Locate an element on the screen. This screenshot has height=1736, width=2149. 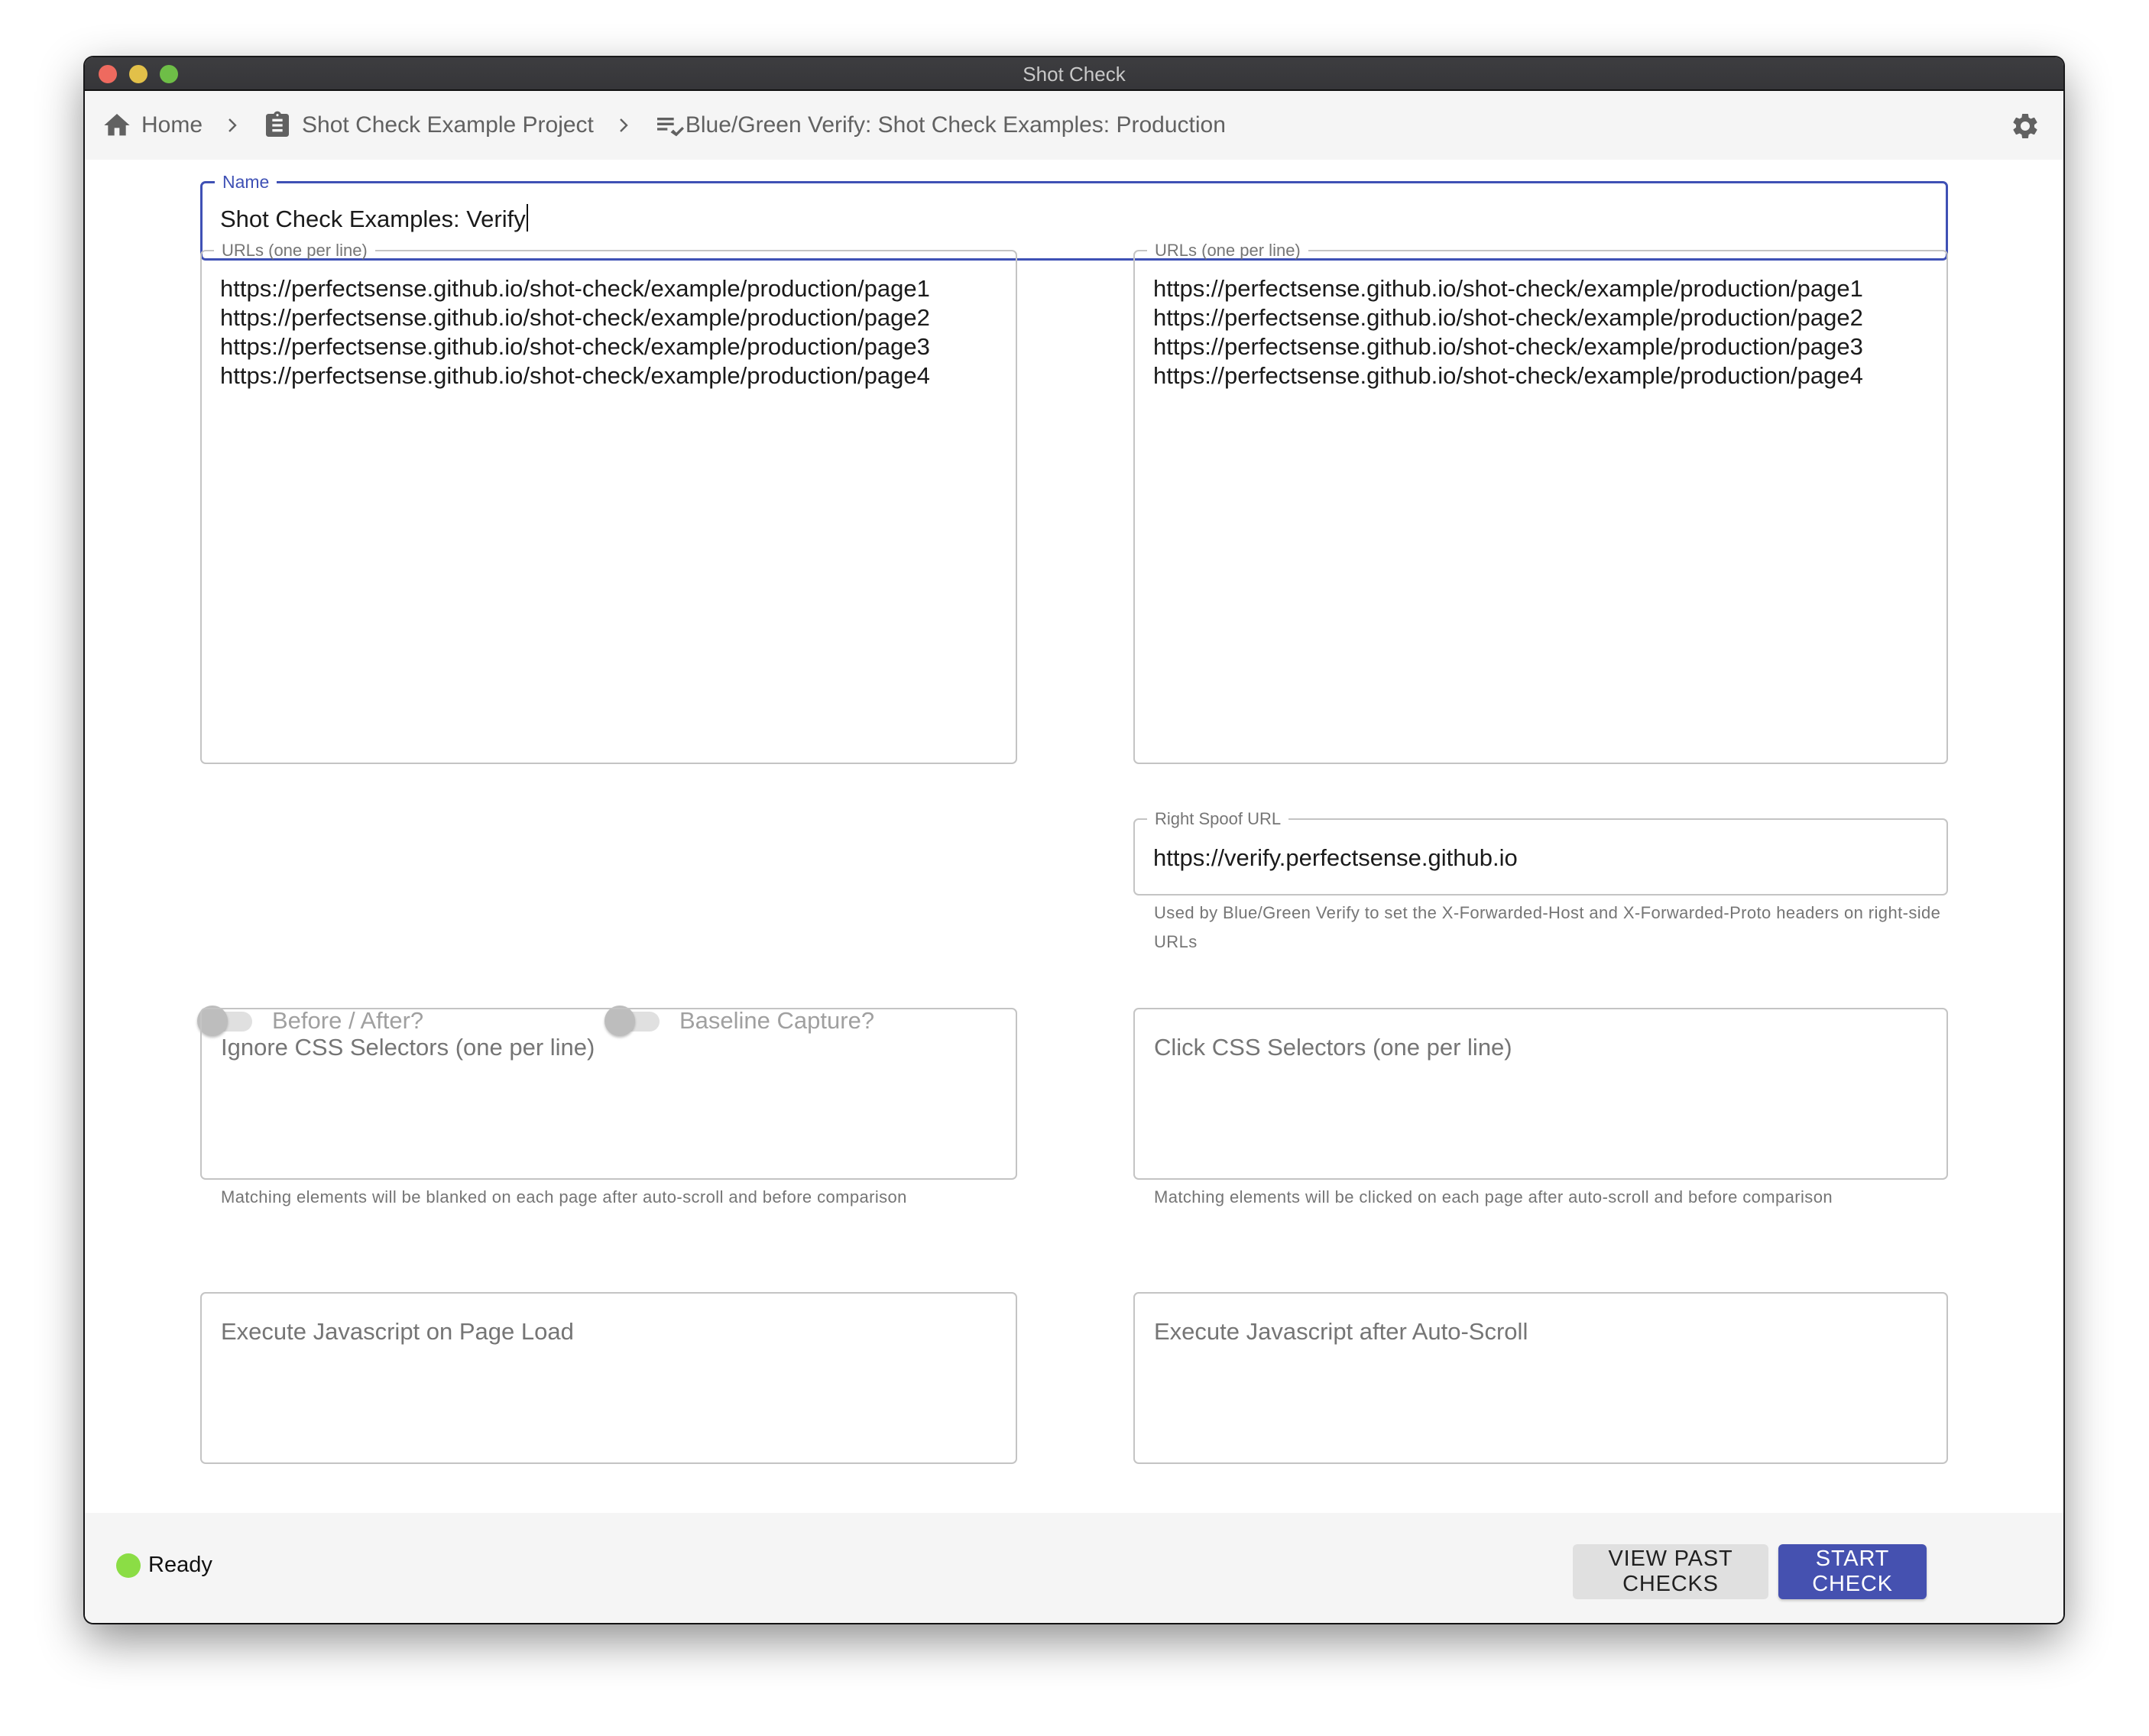
settings-button is located at coordinates (2025, 126).